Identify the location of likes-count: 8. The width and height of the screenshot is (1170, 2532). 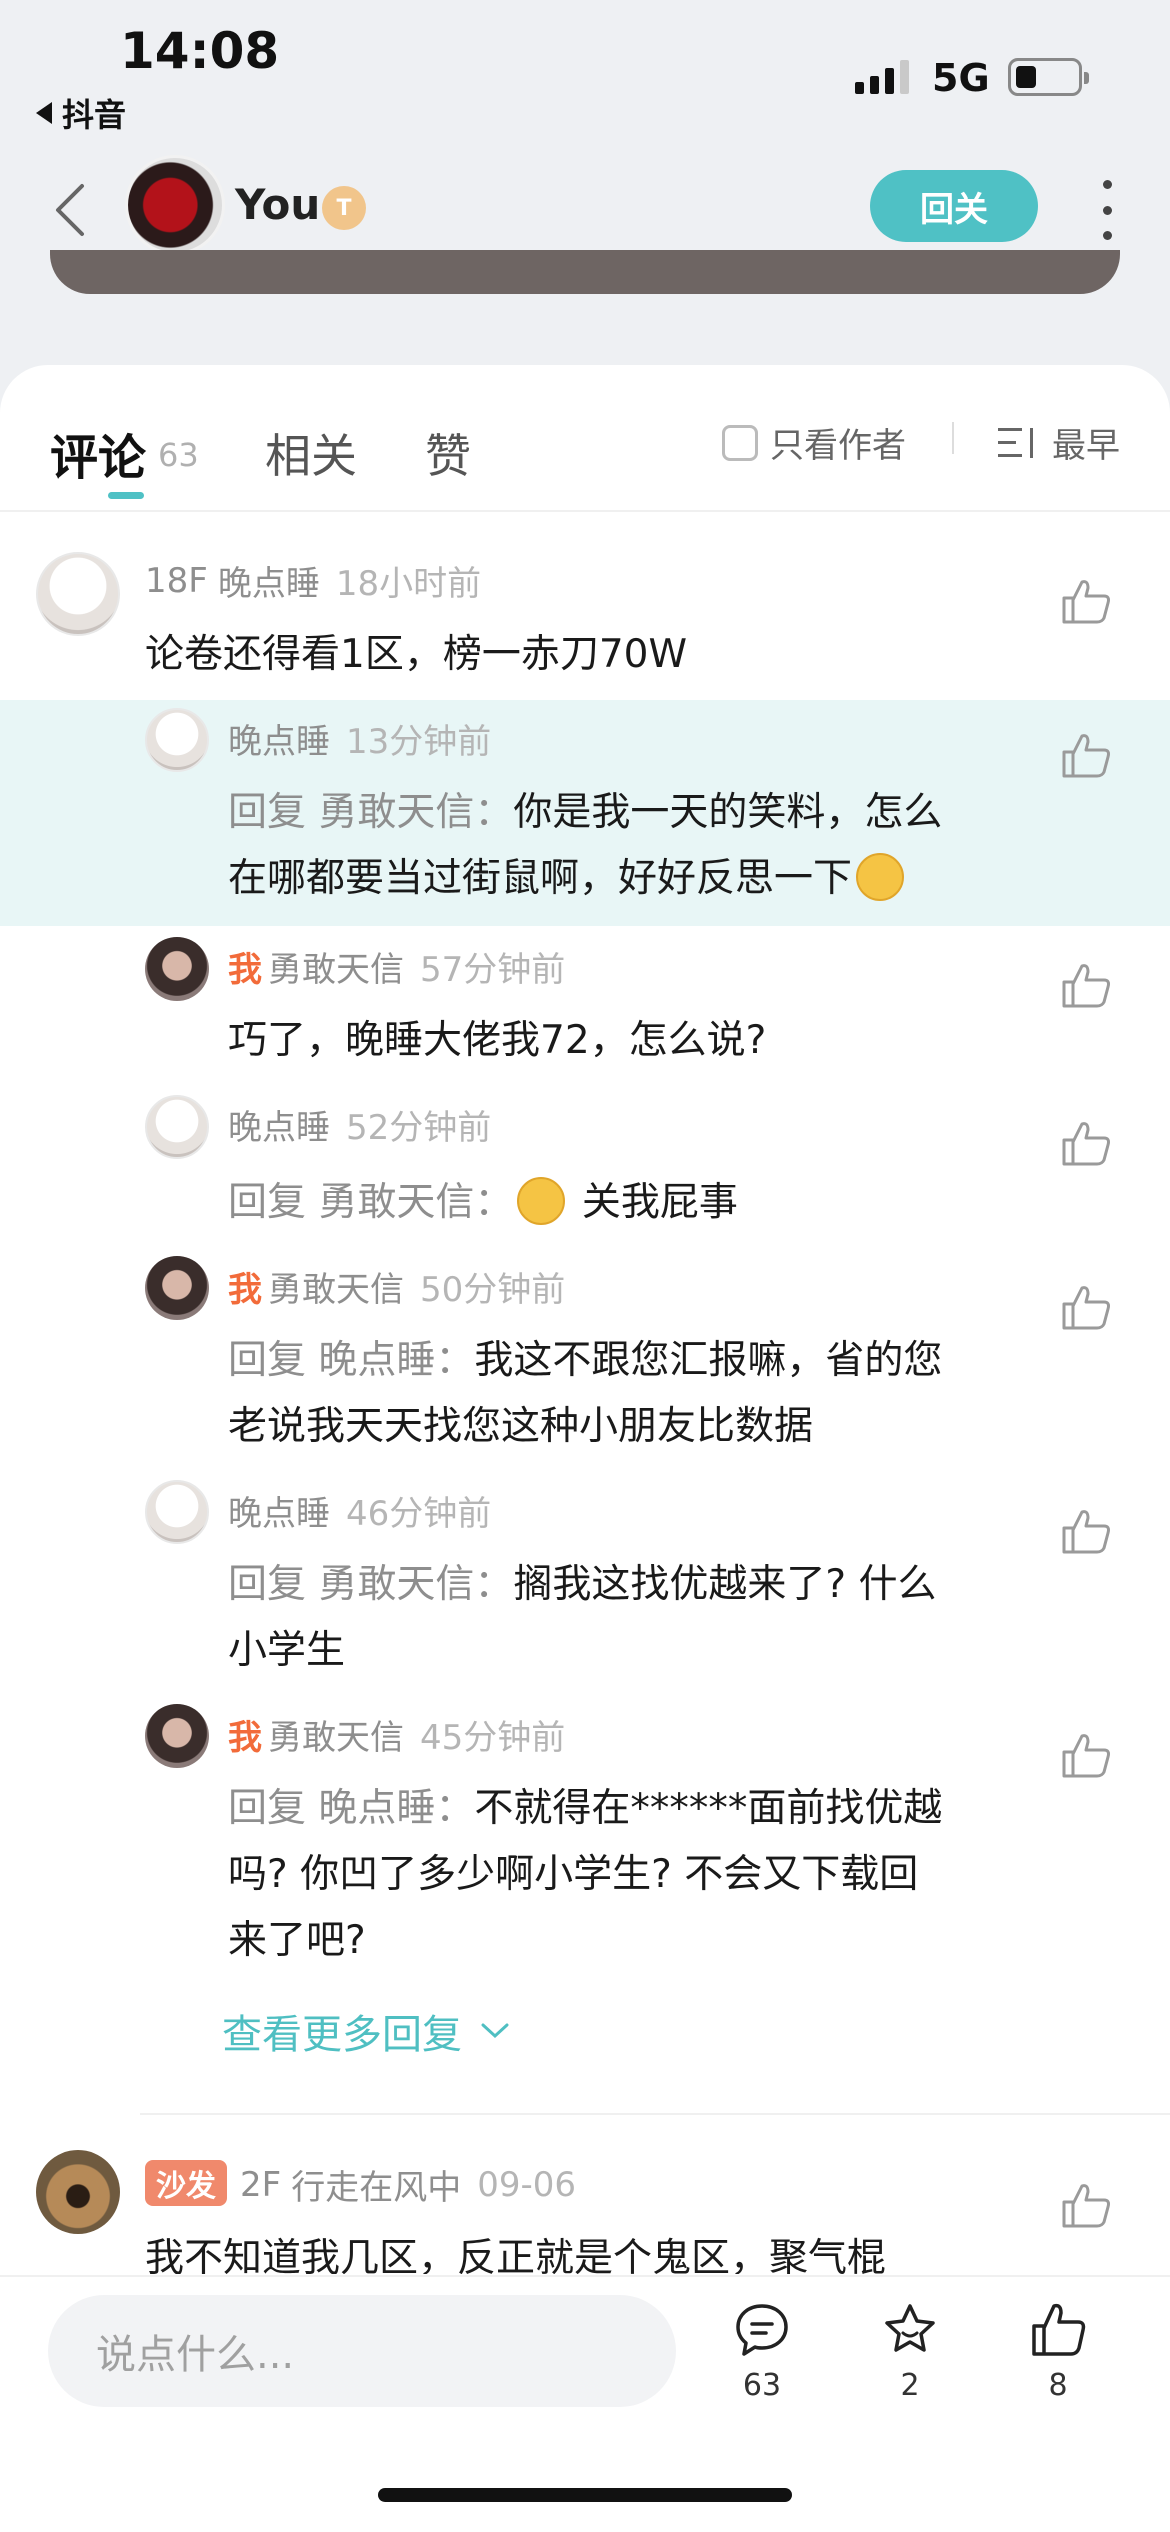
(1058, 2385).